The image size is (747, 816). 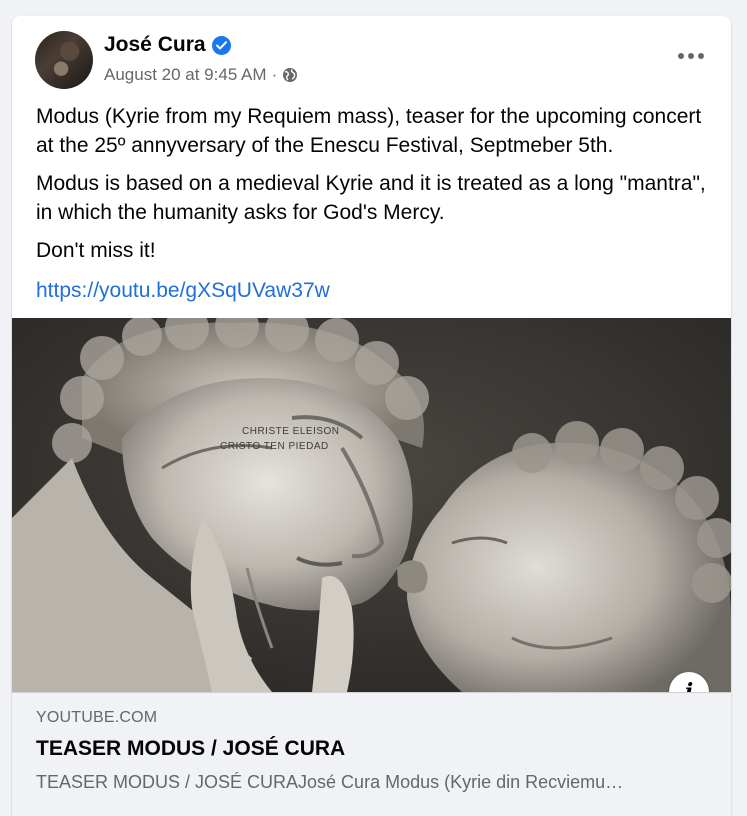 What do you see at coordinates (155, 45) in the screenshot?
I see `author-name: José Cura` at bounding box center [155, 45].